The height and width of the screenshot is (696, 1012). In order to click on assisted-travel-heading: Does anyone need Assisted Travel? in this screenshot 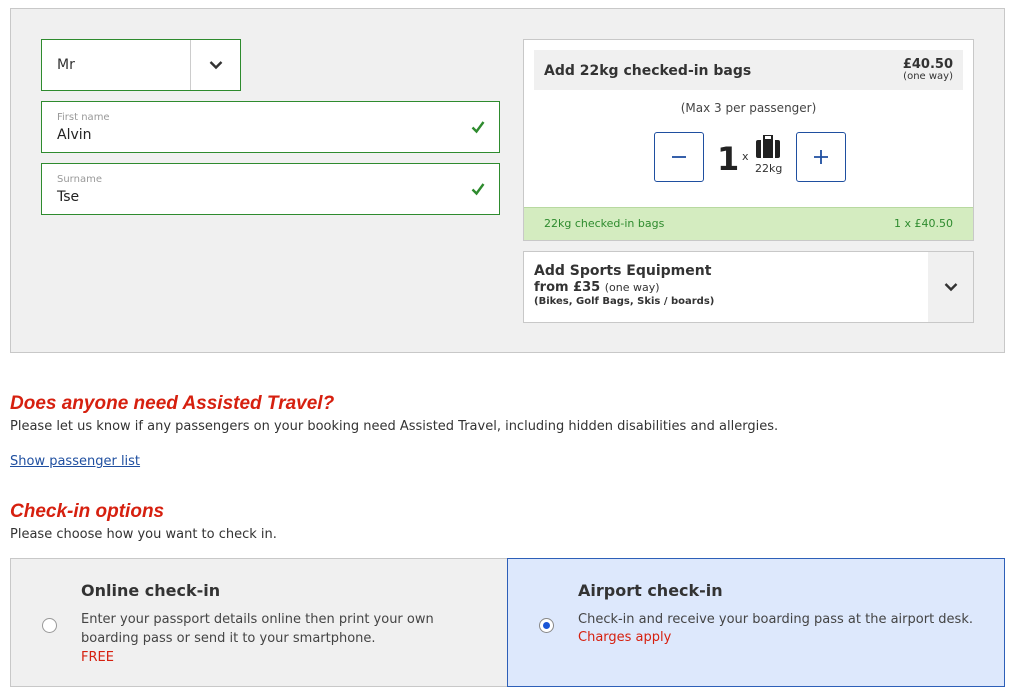, I will do `click(172, 403)`.